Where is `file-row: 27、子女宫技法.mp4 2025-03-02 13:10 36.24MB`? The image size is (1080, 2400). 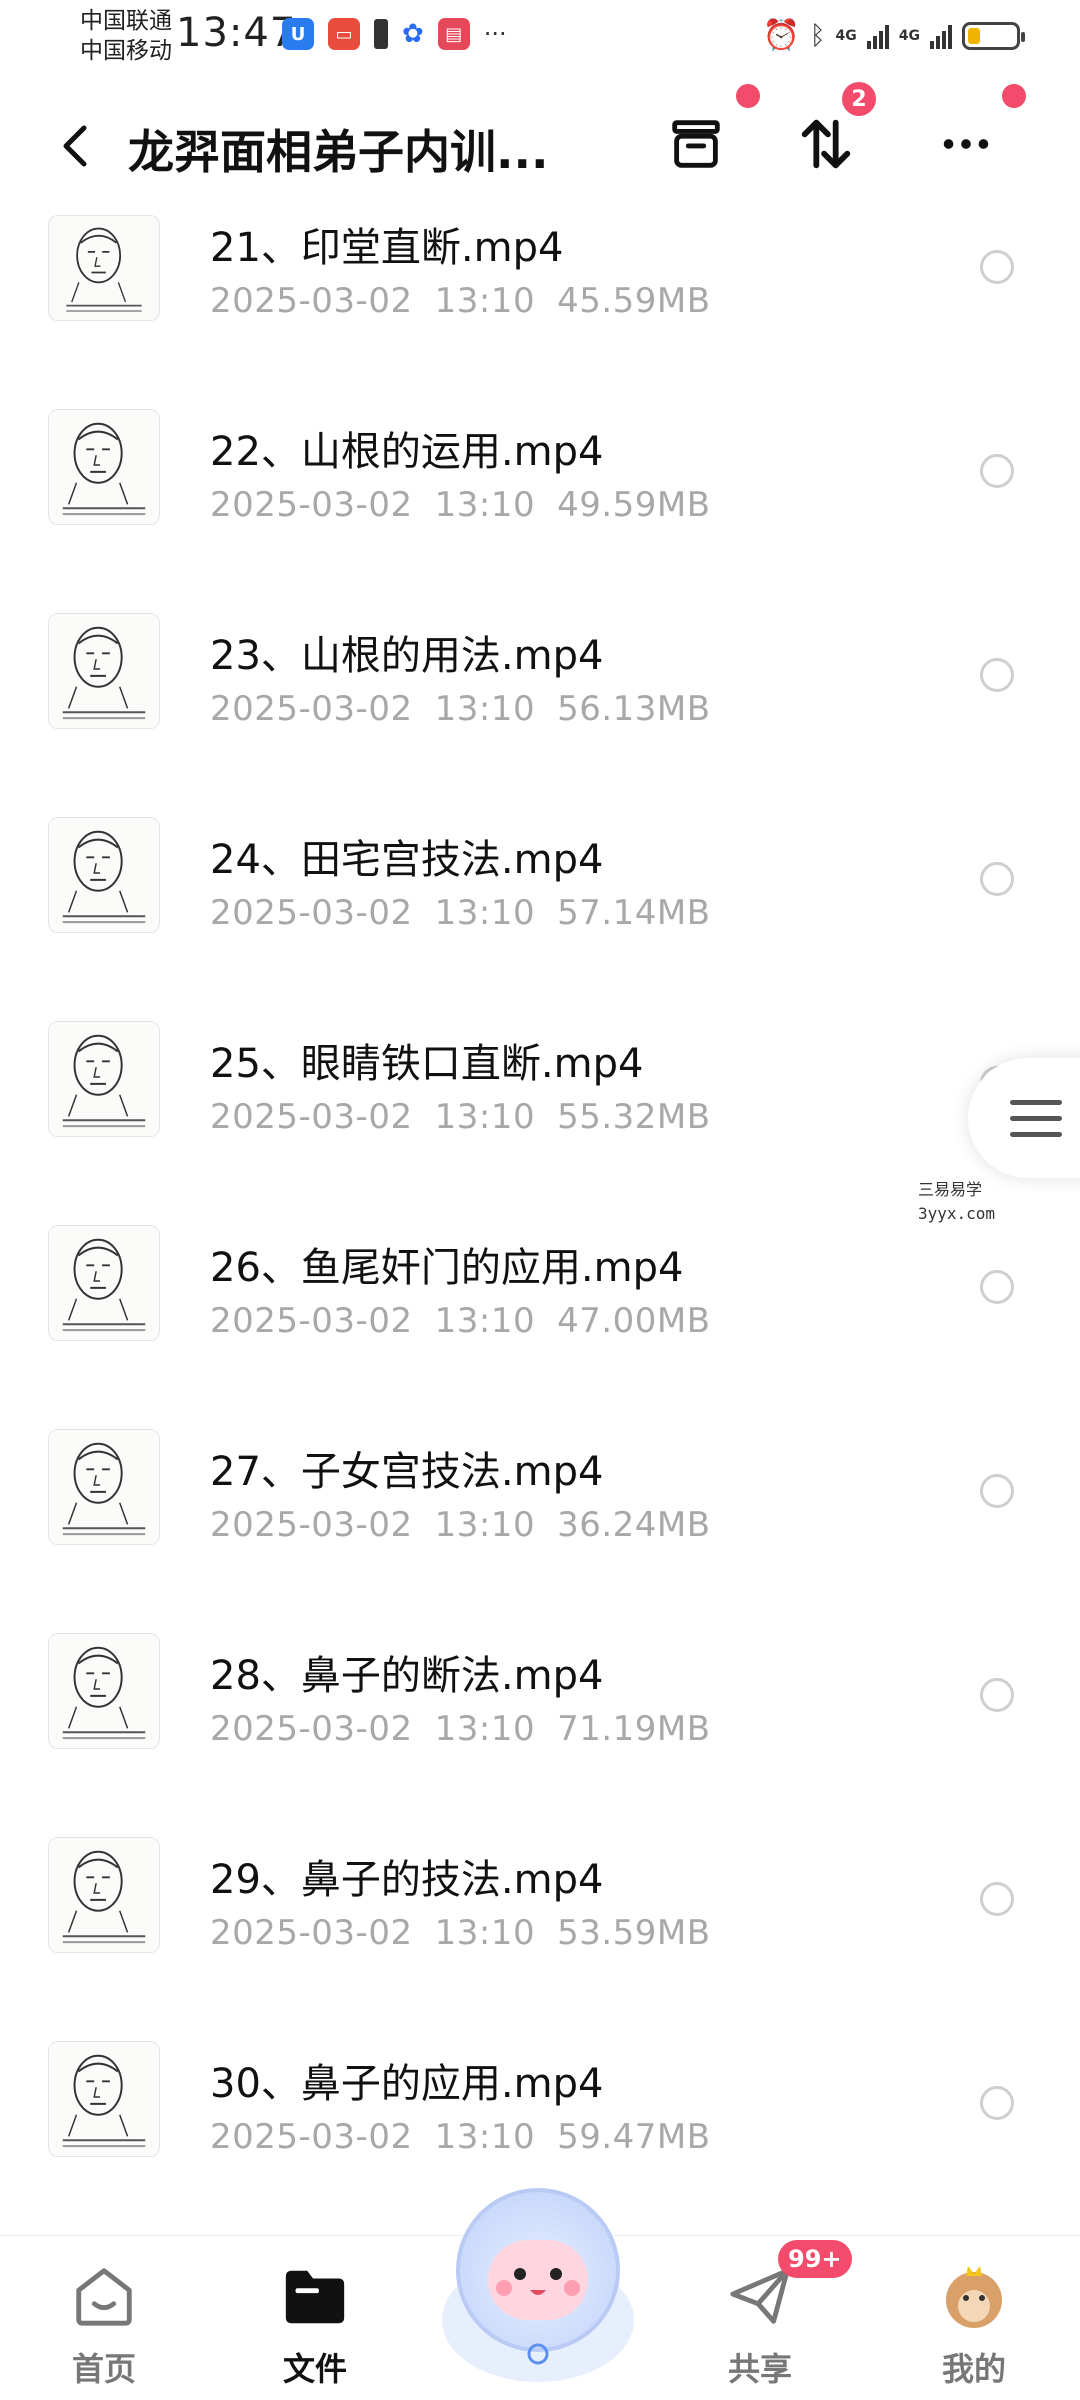 file-row: 27、子女宫技法.mp4 2025-03-02 13:10 36.24MB is located at coordinates (540, 1531).